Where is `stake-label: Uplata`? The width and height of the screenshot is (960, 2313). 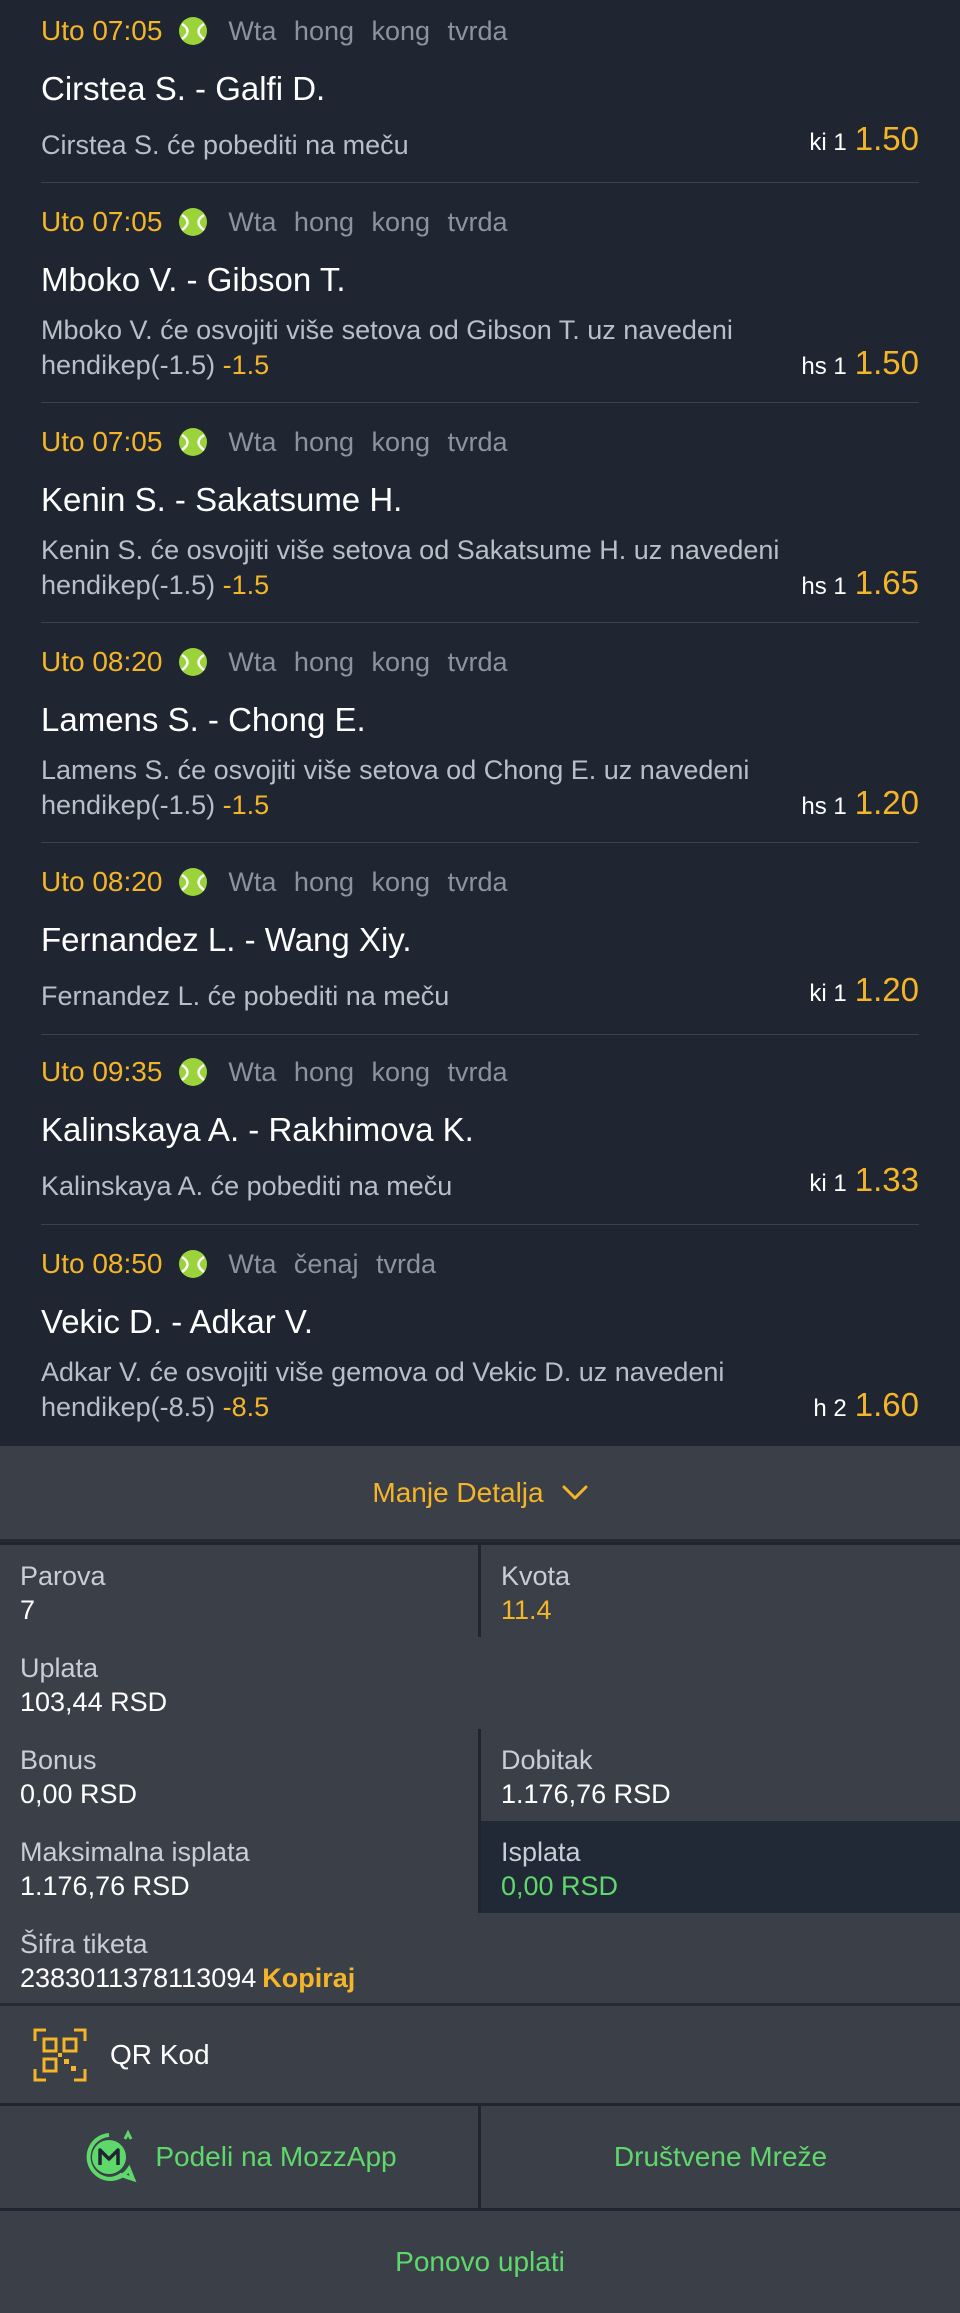
stake-label: Uplata is located at coordinates (59, 1668).